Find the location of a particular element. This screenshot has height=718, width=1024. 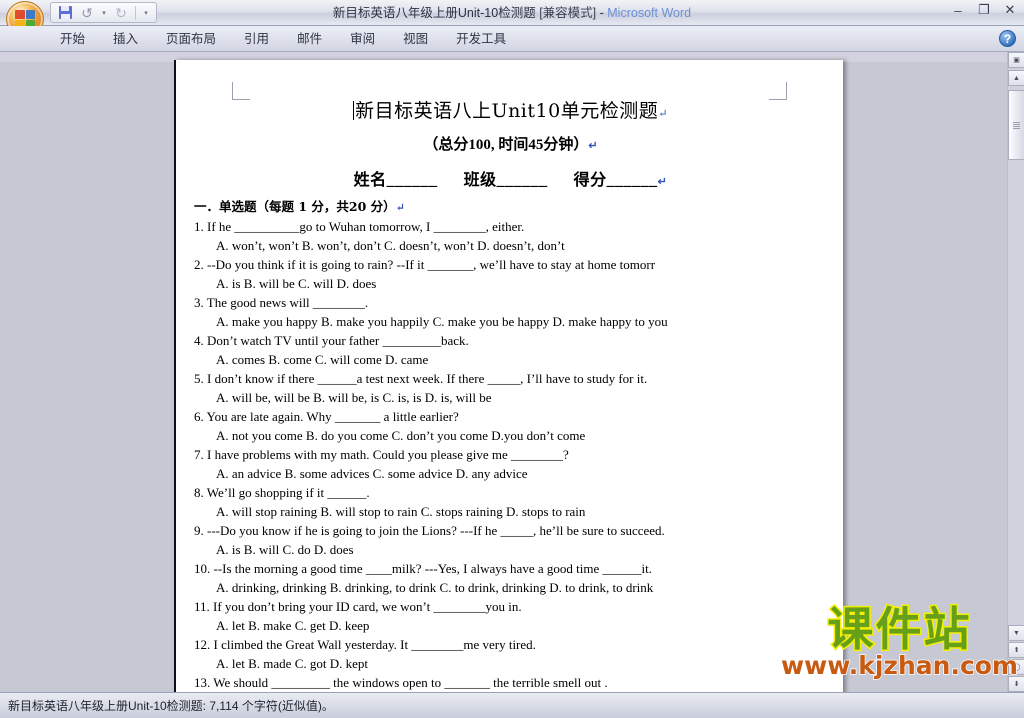

tab-insert: 插入 is located at coordinates (125, 39).